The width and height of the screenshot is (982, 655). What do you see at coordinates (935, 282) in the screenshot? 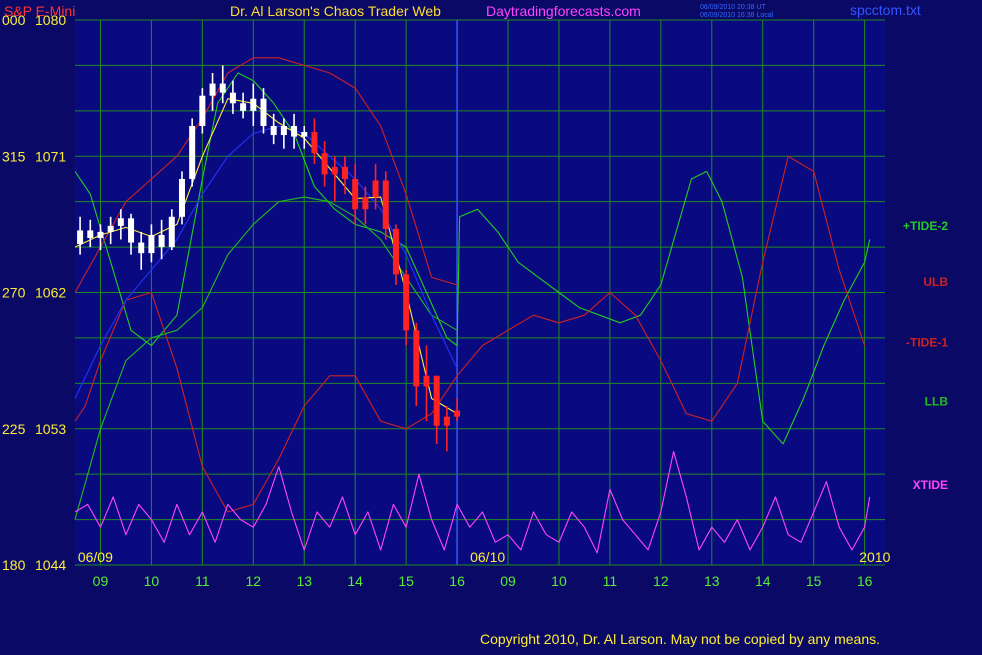
I see `series-label: ULB` at bounding box center [935, 282].